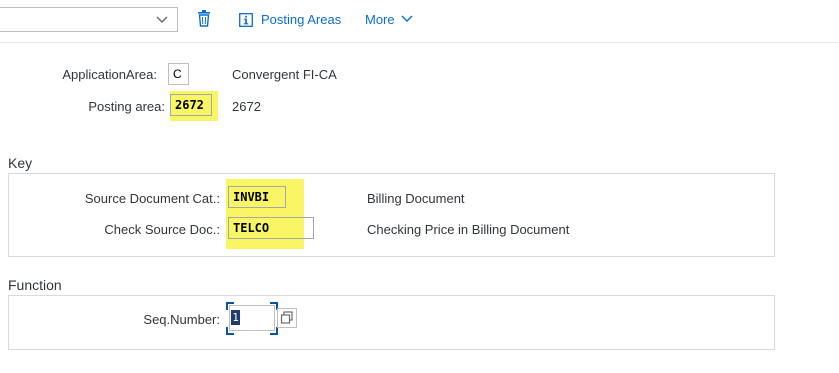  I want to click on key-section-title: Key, so click(20, 163).